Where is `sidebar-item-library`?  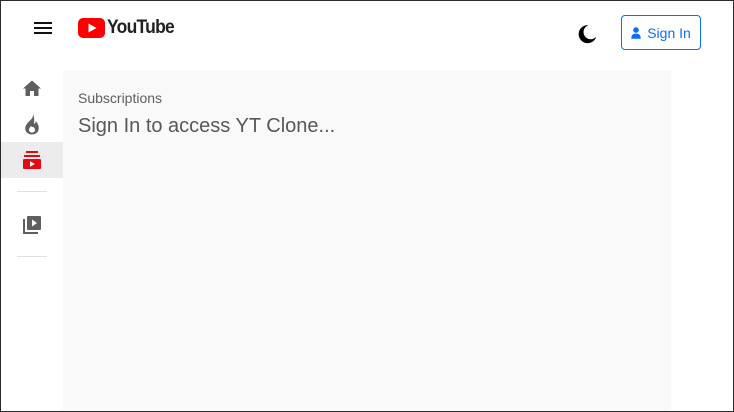 sidebar-item-library is located at coordinates (32, 225).